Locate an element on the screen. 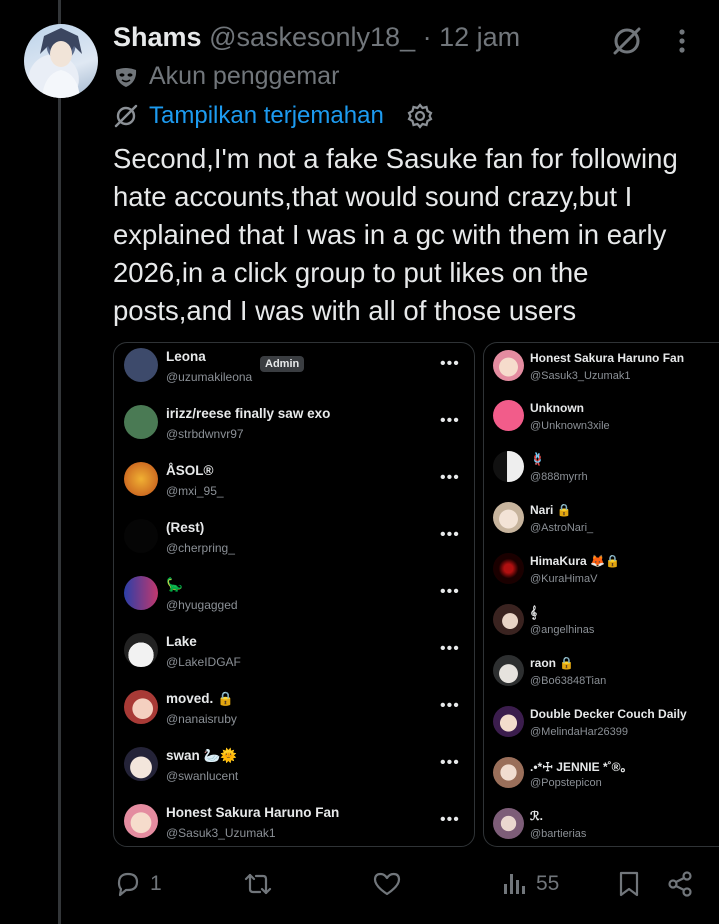 This screenshot has width=719, height=924. more-icon is located at coordinates (682, 41).